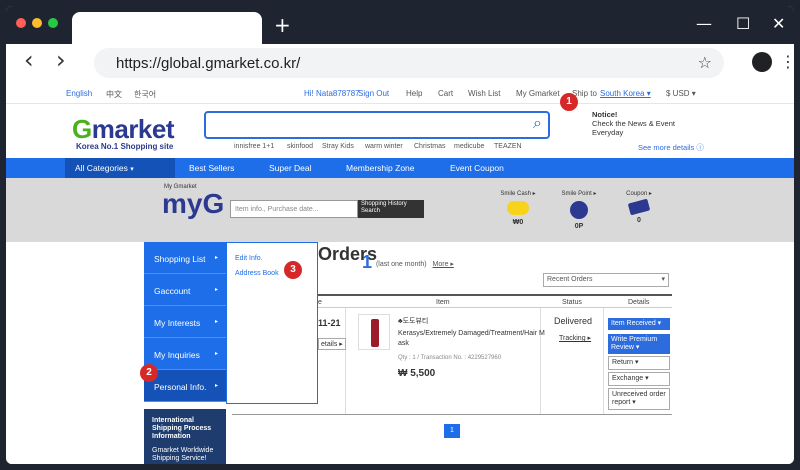  I want to click on history-button-label: Shopping History Search, so click(384, 207).